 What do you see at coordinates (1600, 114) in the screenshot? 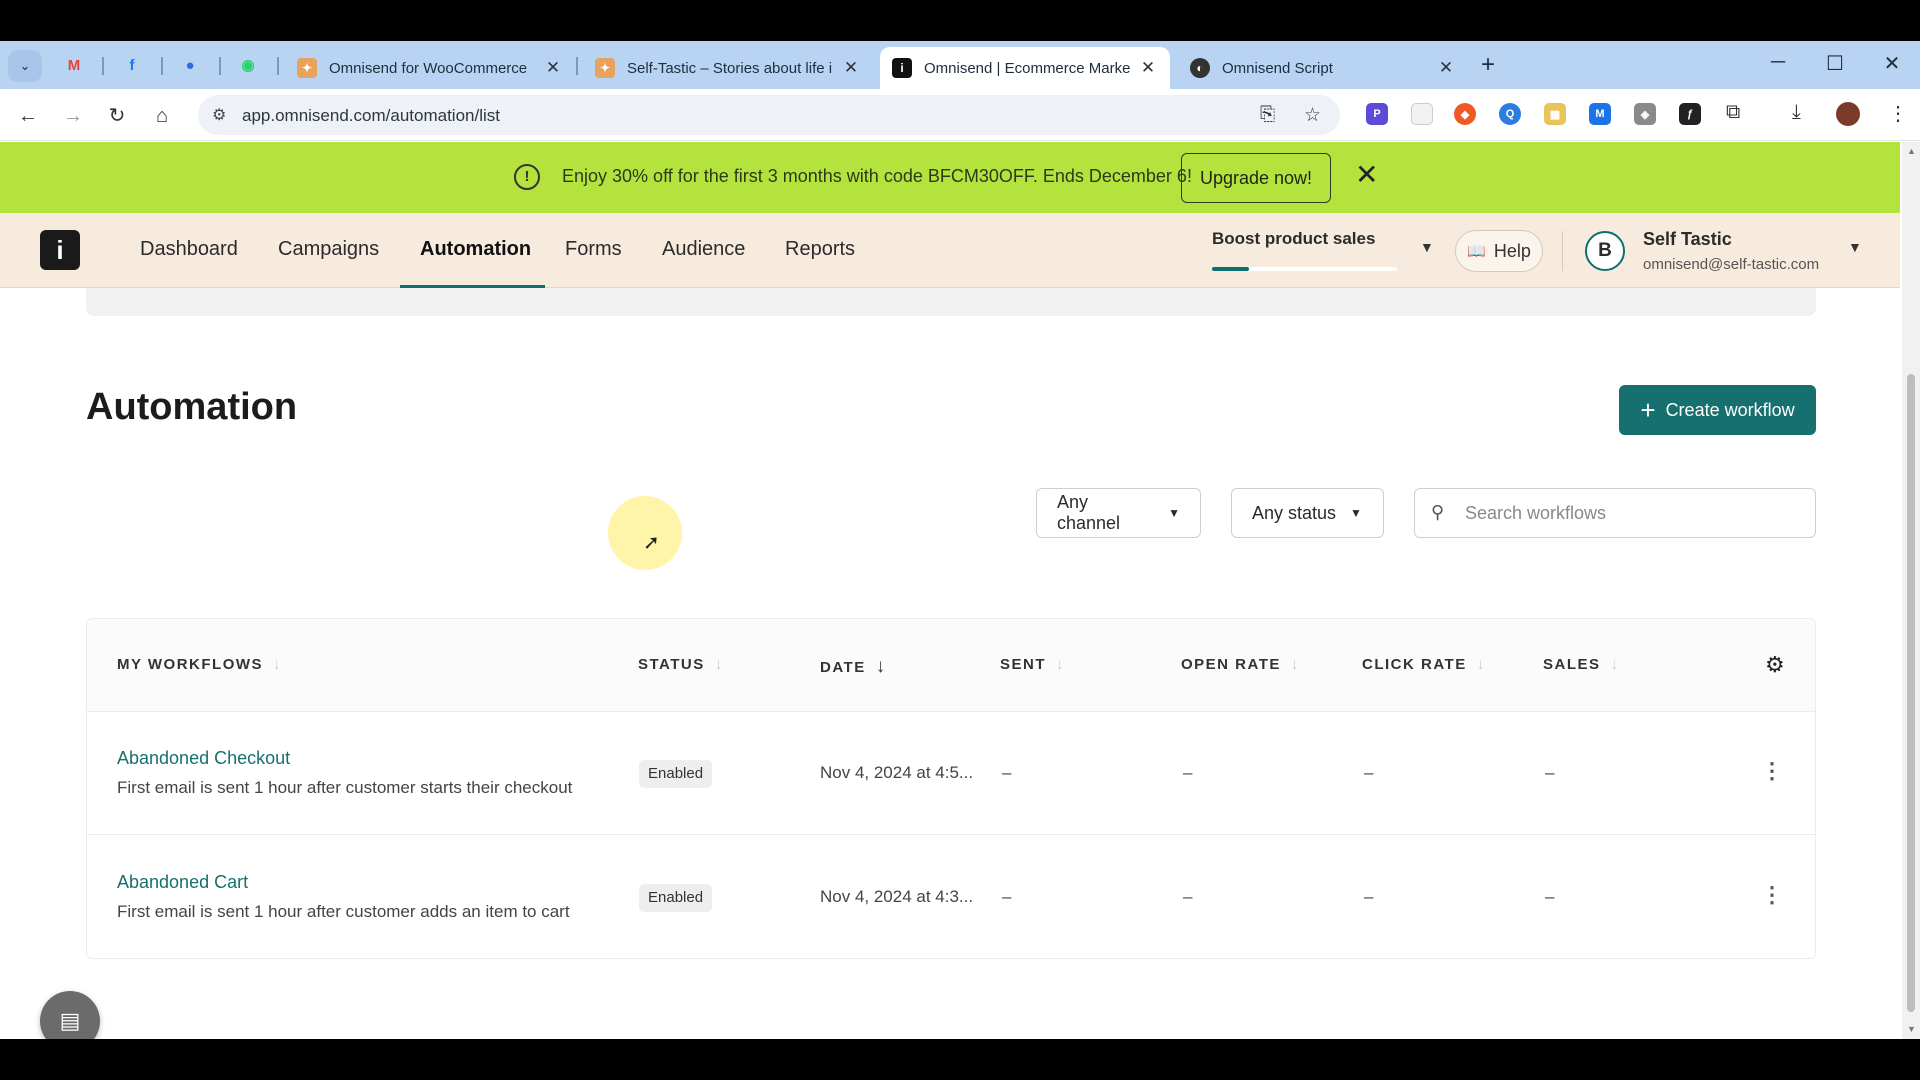
I see `extension-icon: M` at bounding box center [1600, 114].